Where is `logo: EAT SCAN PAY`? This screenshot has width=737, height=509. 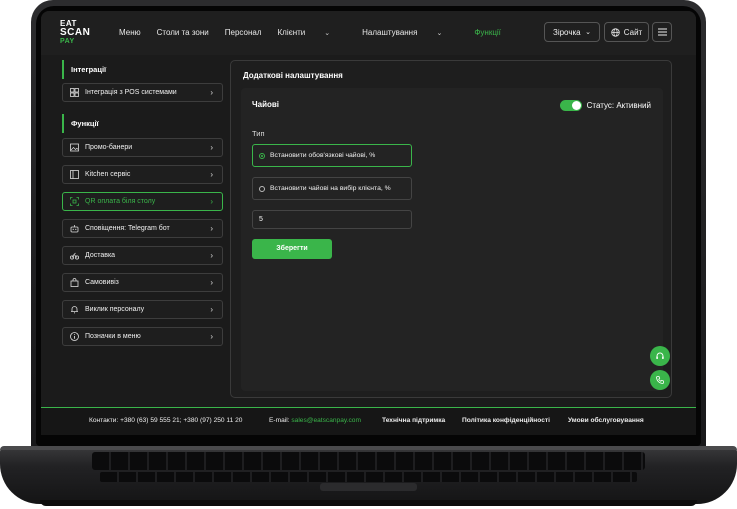 logo: EAT SCAN PAY is located at coordinates (79, 33).